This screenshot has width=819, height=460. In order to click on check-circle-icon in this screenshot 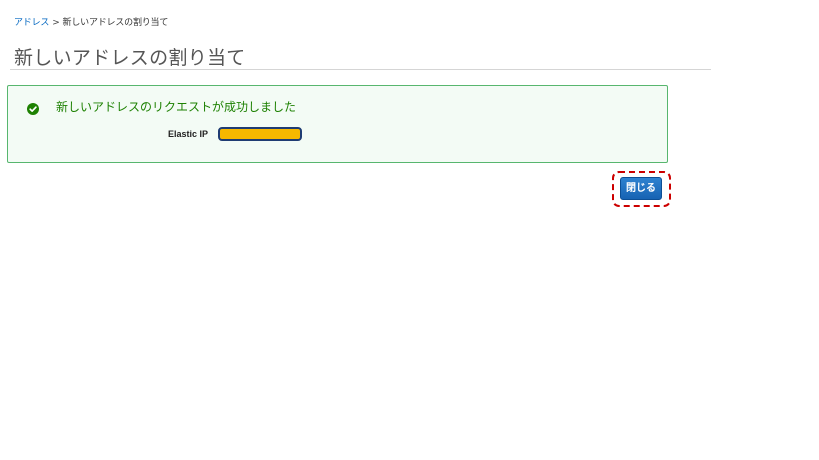, I will do `click(33, 107)`.